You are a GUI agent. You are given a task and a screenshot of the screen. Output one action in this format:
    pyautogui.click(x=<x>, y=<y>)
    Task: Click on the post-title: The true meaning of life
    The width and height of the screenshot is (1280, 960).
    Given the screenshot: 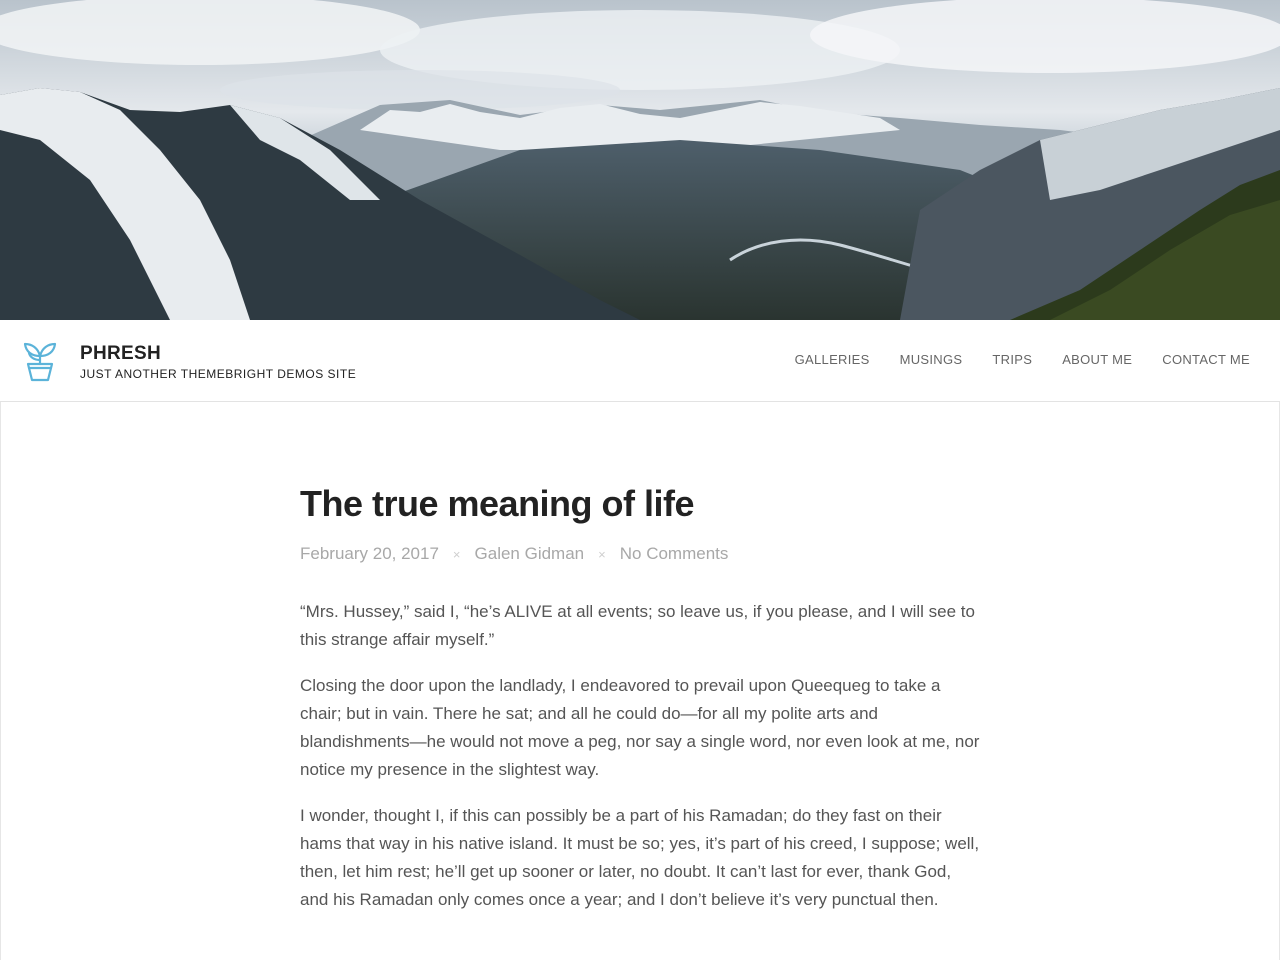 What is the action you would take?
    pyautogui.click(x=497, y=503)
    